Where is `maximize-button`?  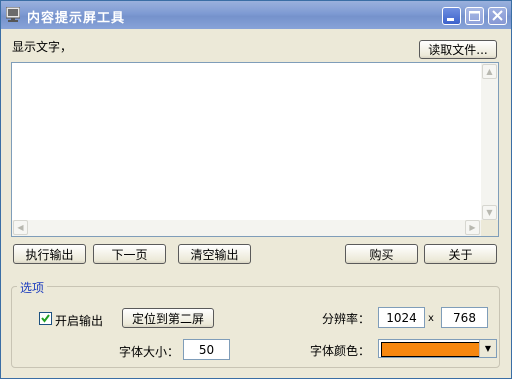
maximize-button is located at coordinates (474, 16).